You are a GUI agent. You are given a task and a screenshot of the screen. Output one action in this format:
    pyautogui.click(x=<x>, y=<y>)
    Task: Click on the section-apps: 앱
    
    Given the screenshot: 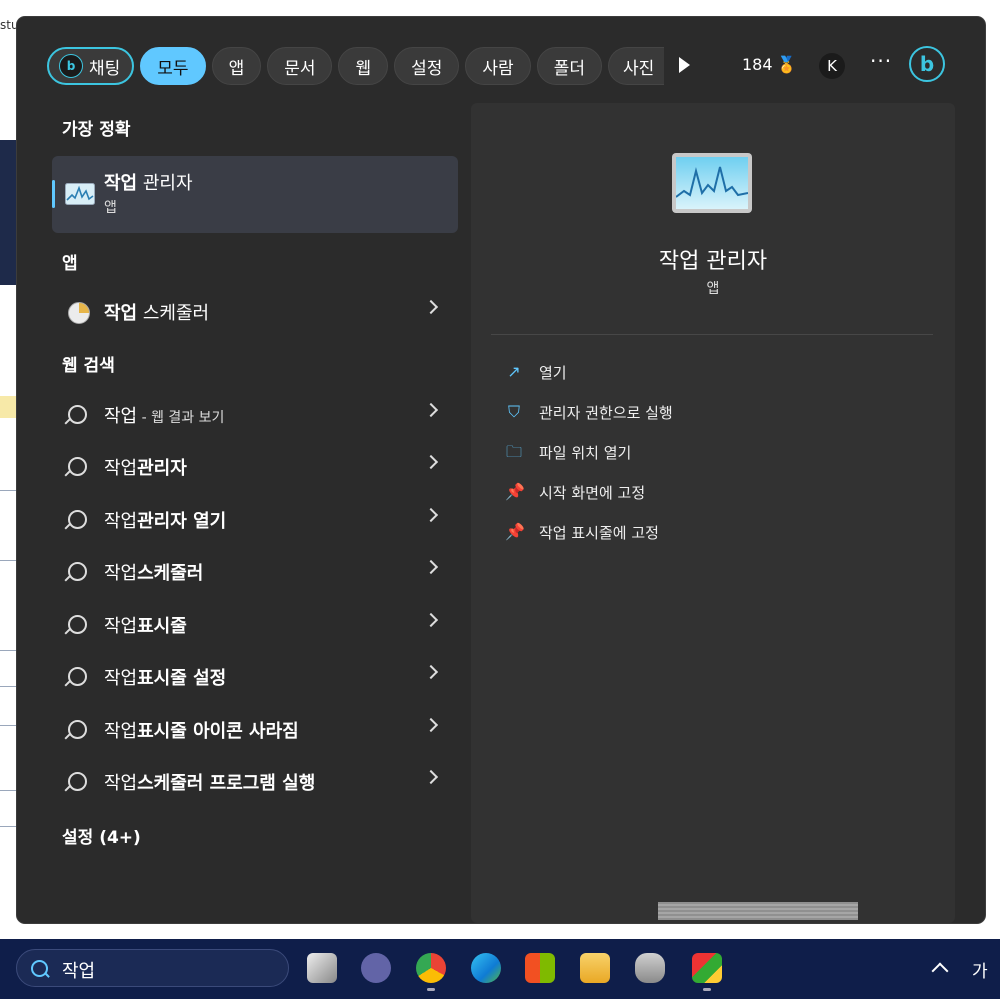 What is the action you would take?
    pyautogui.click(x=70, y=264)
    